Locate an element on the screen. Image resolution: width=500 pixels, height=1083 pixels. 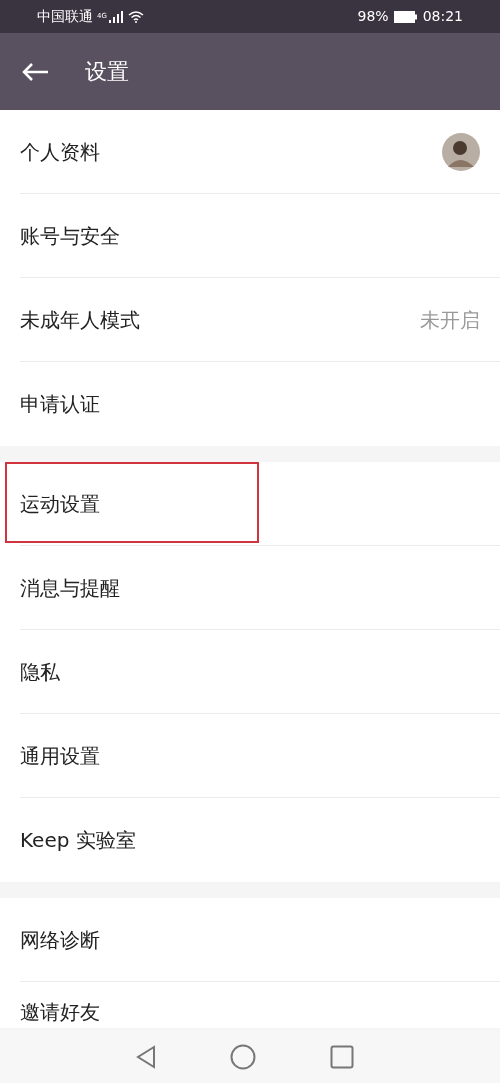
page-title: 设置 is located at coordinates (107, 72).